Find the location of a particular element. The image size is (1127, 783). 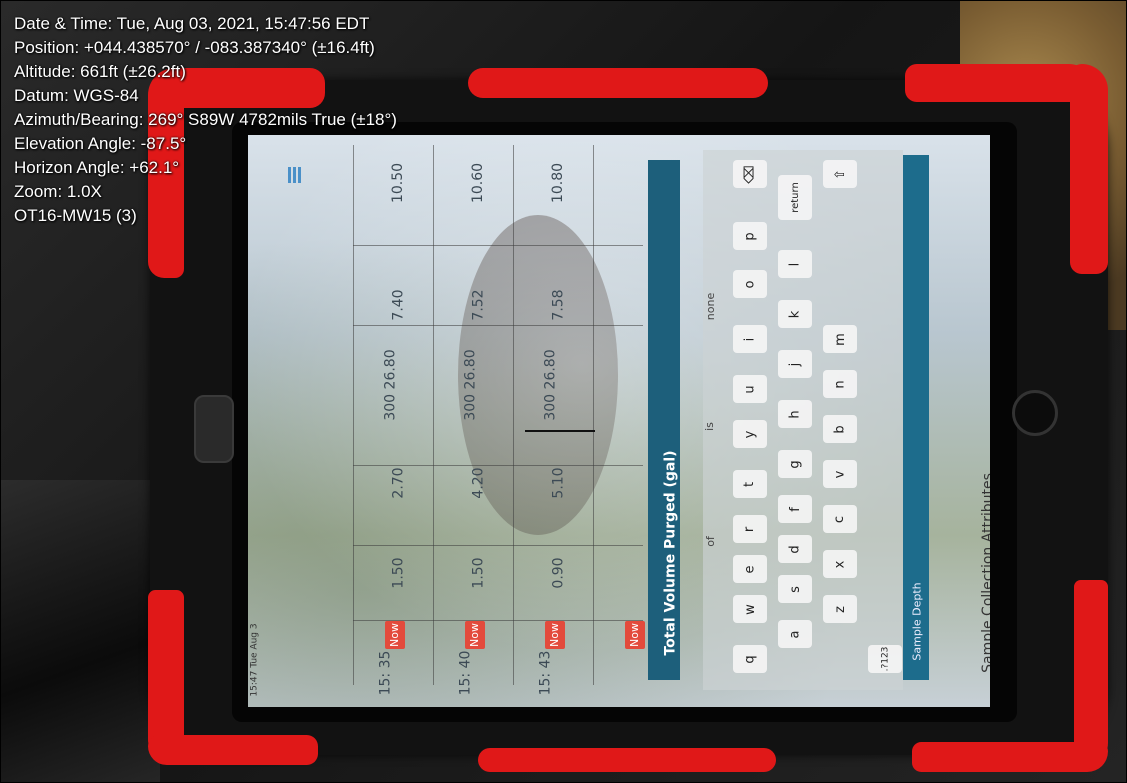

key-label: l is located at coordinates (795, 264).